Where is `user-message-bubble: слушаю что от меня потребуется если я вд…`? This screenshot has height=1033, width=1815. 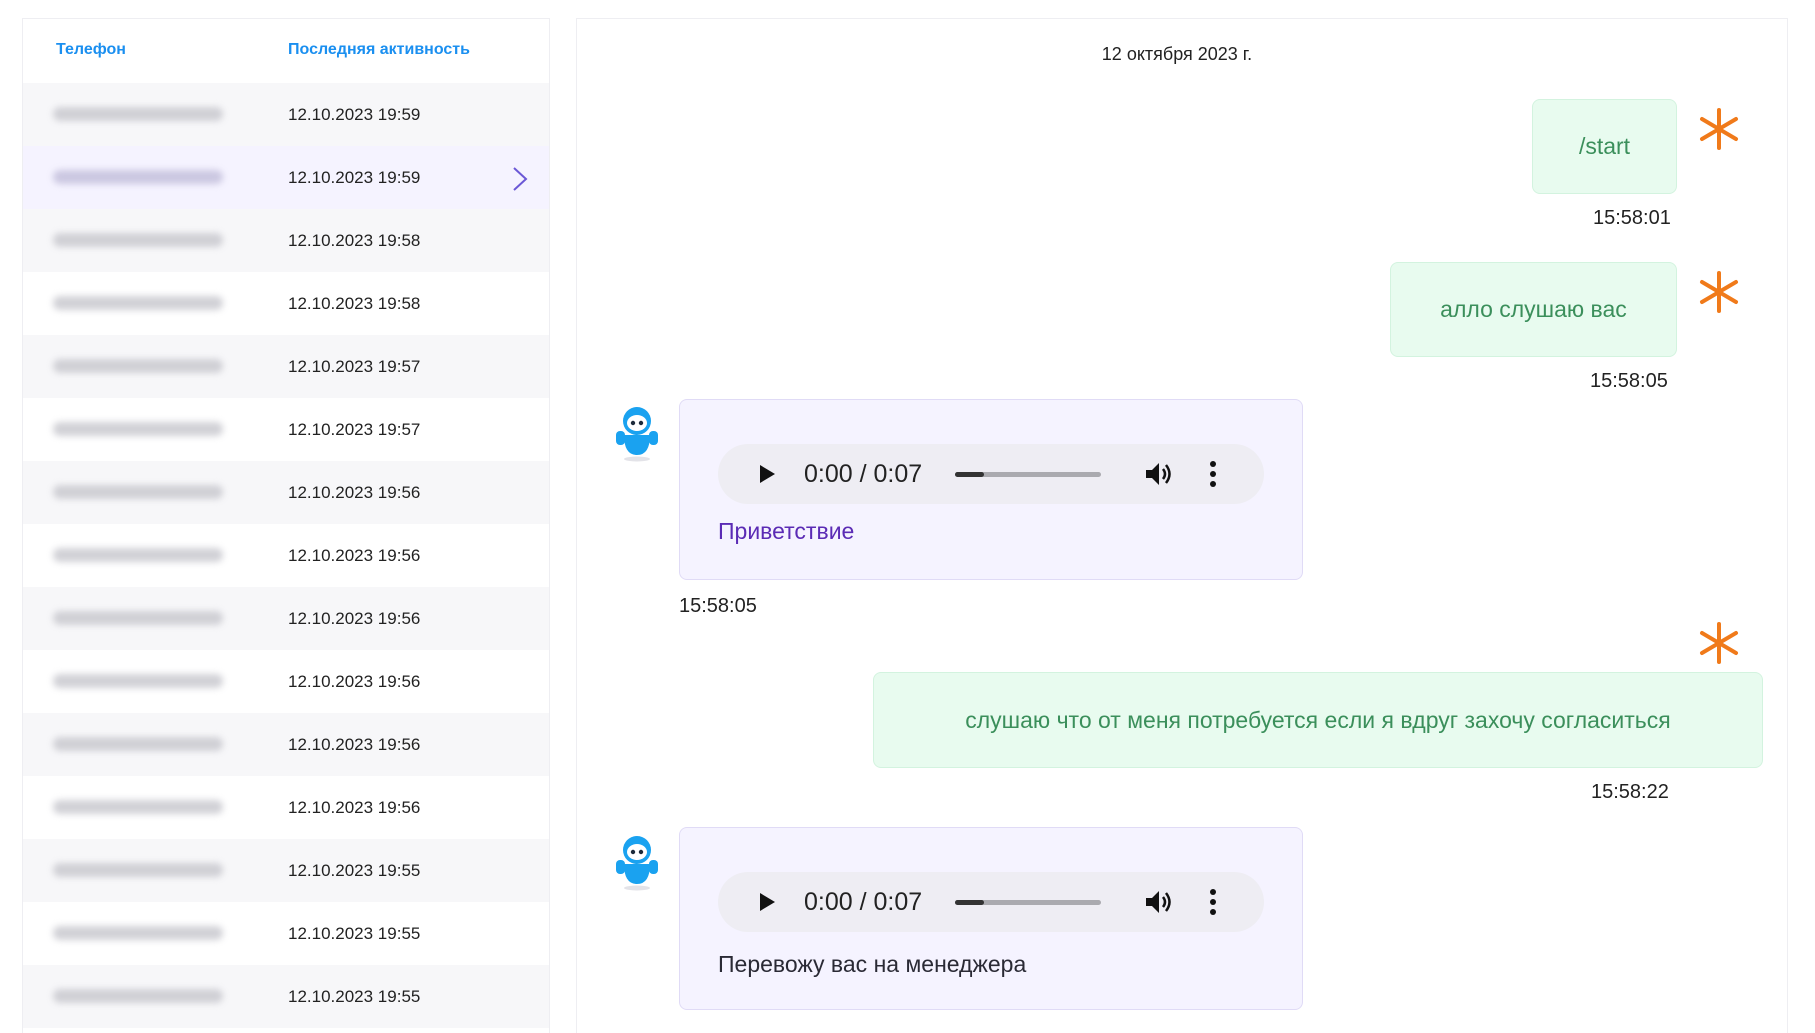 user-message-bubble: слушаю что от меня потребуется если я вд… is located at coordinates (1318, 720).